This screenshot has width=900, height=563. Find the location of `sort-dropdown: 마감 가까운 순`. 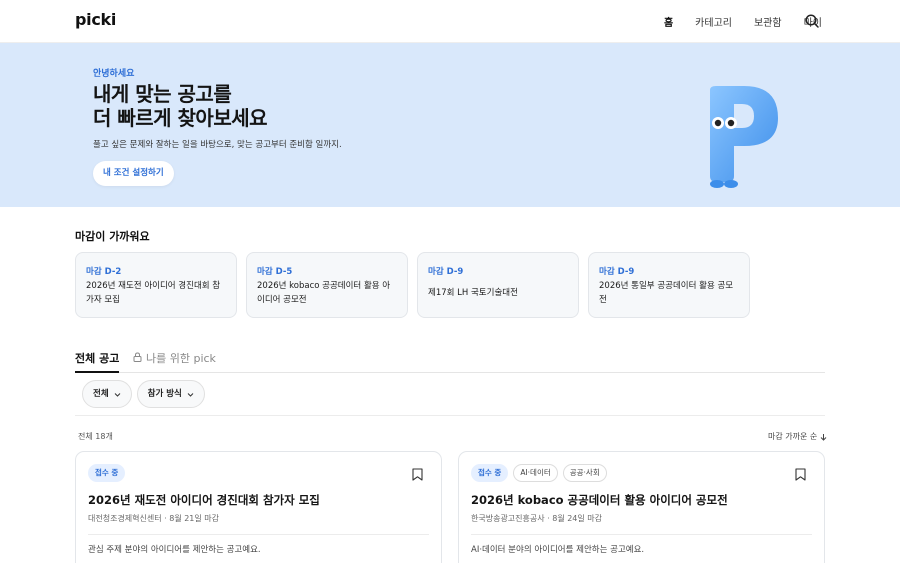

sort-dropdown: 마감 가까운 순 is located at coordinates (797, 436).